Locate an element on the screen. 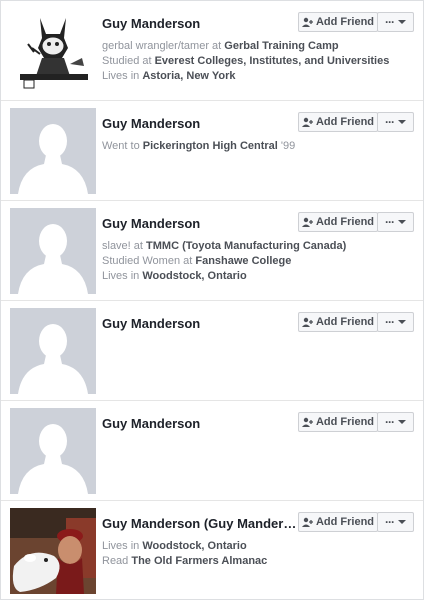 Image resolution: width=424 pixels, height=600 pixels. detail-line: Went to Pickerington High Central '99 is located at coordinates (199, 146).